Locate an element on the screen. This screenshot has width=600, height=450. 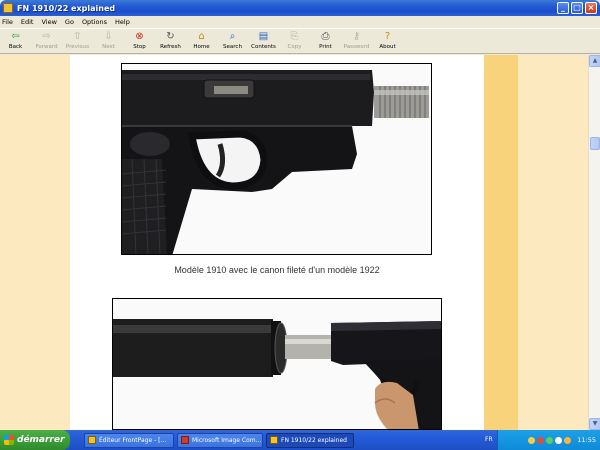
menu-go: Go is located at coordinates (69, 22).